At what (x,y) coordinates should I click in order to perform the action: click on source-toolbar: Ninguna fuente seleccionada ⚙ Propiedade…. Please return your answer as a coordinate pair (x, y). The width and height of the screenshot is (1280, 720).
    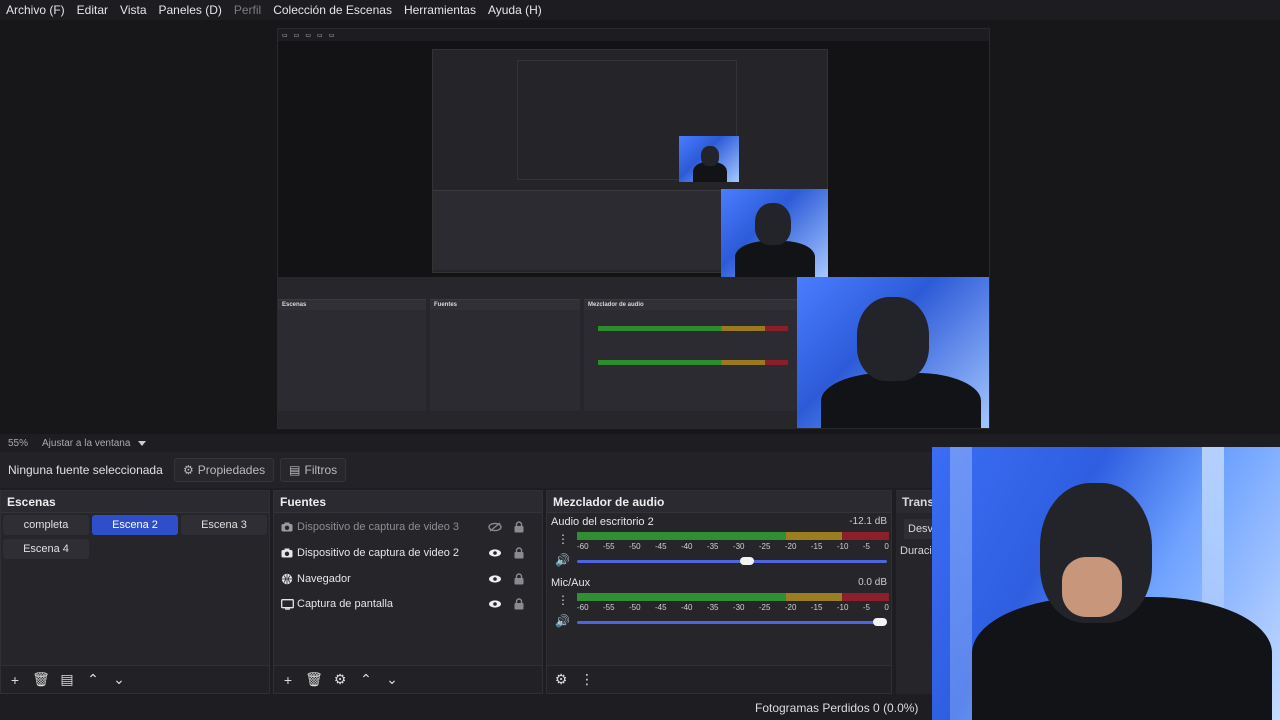
    Looking at the image, I should click on (466, 470).